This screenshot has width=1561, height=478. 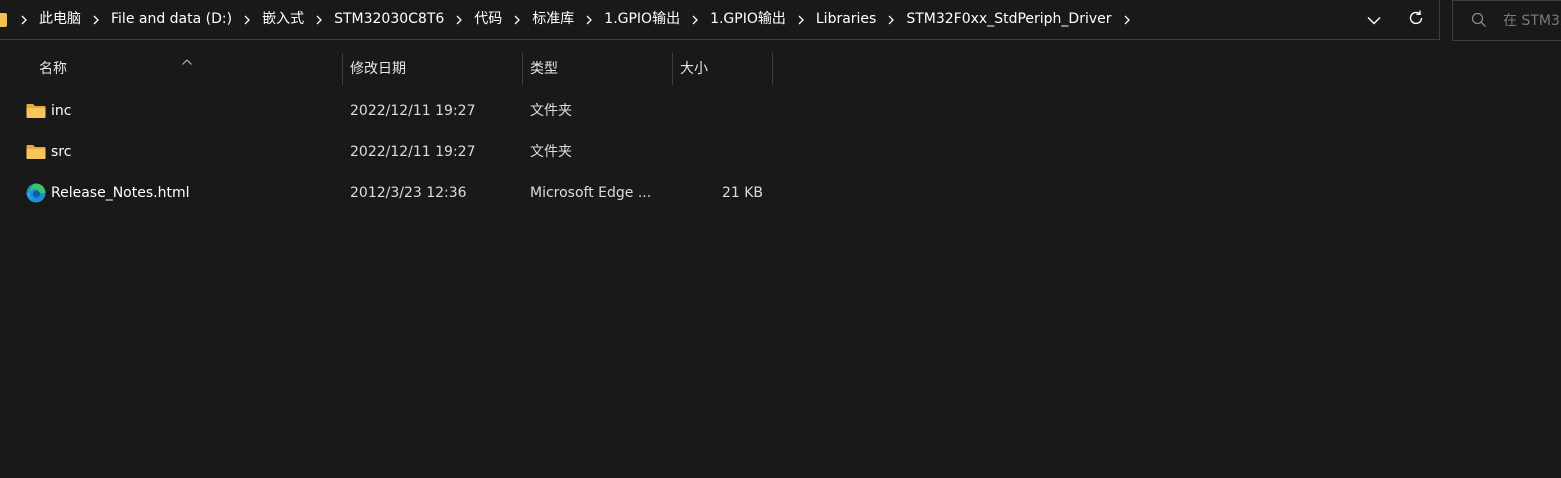 What do you see at coordinates (597, 69) in the screenshot?
I see `column-header-type: 类型` at bounding box center [597, 69].